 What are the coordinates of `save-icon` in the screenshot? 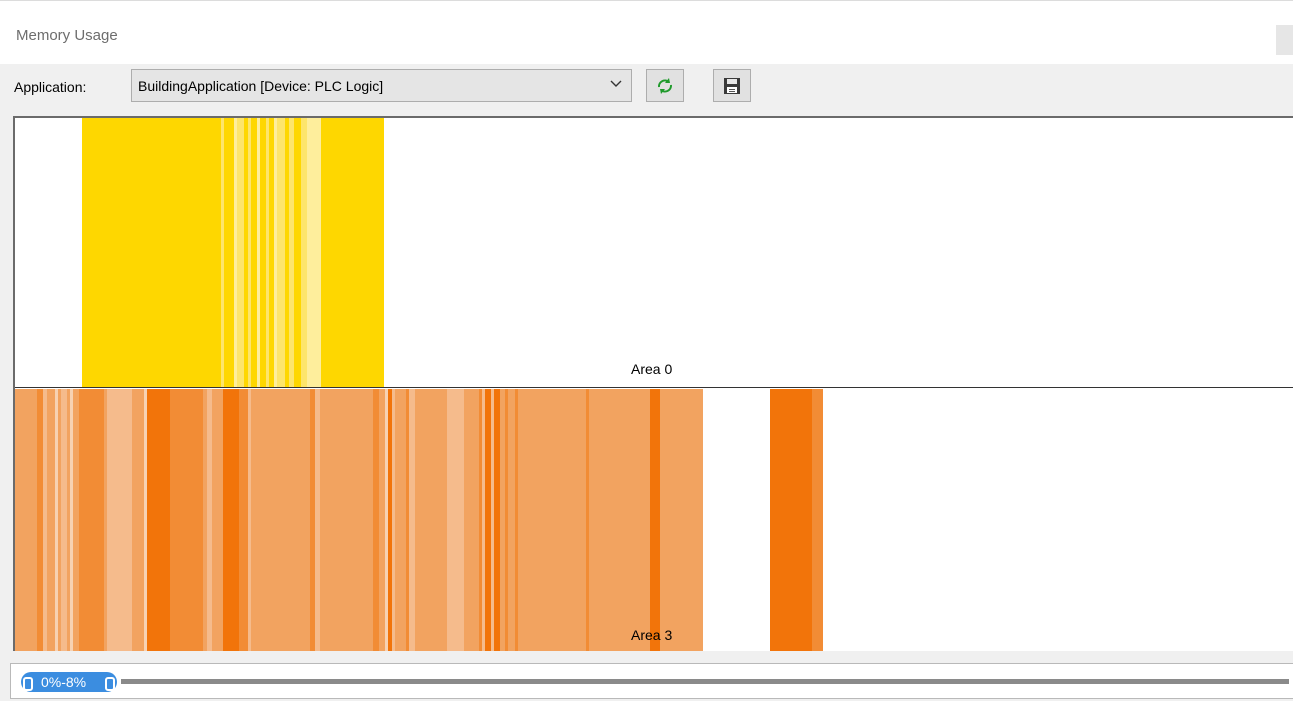 It's located at (732, 85).